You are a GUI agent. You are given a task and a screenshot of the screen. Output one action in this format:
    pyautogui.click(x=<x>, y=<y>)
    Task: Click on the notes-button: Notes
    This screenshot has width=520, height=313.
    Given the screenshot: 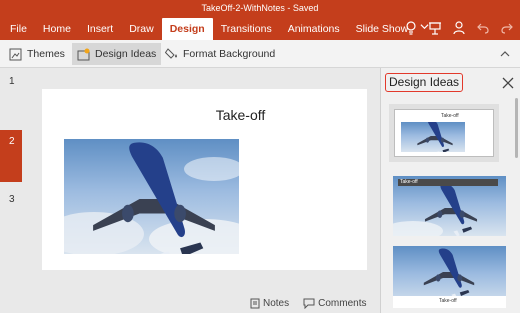 What is the action you would take?
    pyautogui.click(x=269, y=303)
    